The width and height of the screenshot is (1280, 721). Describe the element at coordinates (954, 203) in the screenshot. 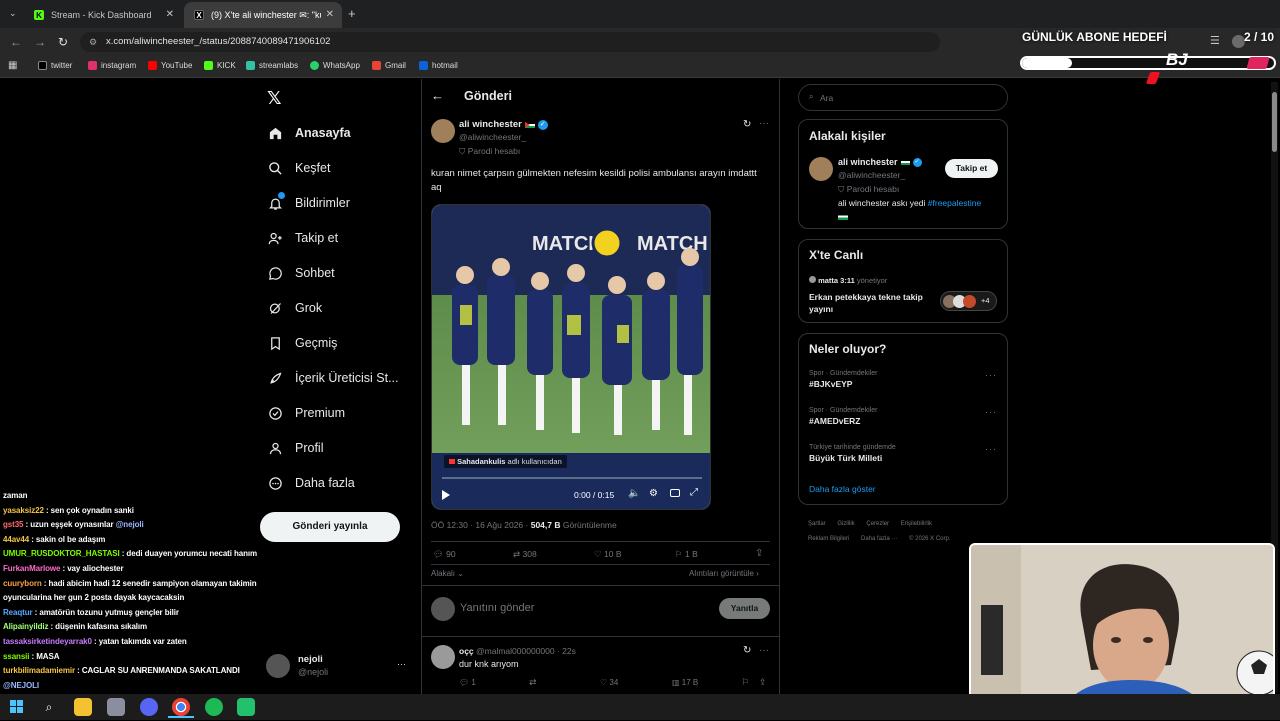

I see `hashtag-link: #freepalestine` at that location.